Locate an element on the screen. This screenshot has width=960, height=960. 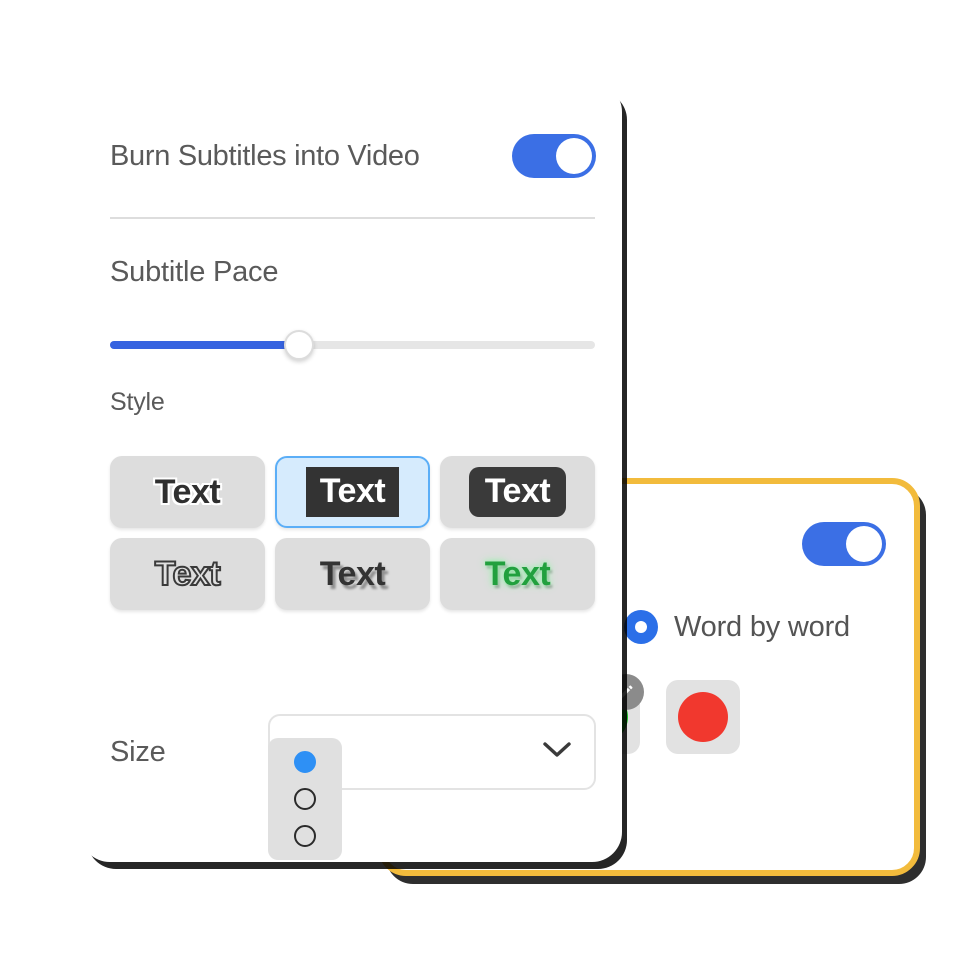
style-option-2: Text is located at coordinates (352, 492).